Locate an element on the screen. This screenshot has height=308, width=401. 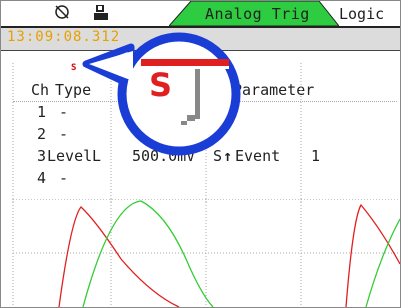
tab-logic: Logic is located at coordinates (361, 14).